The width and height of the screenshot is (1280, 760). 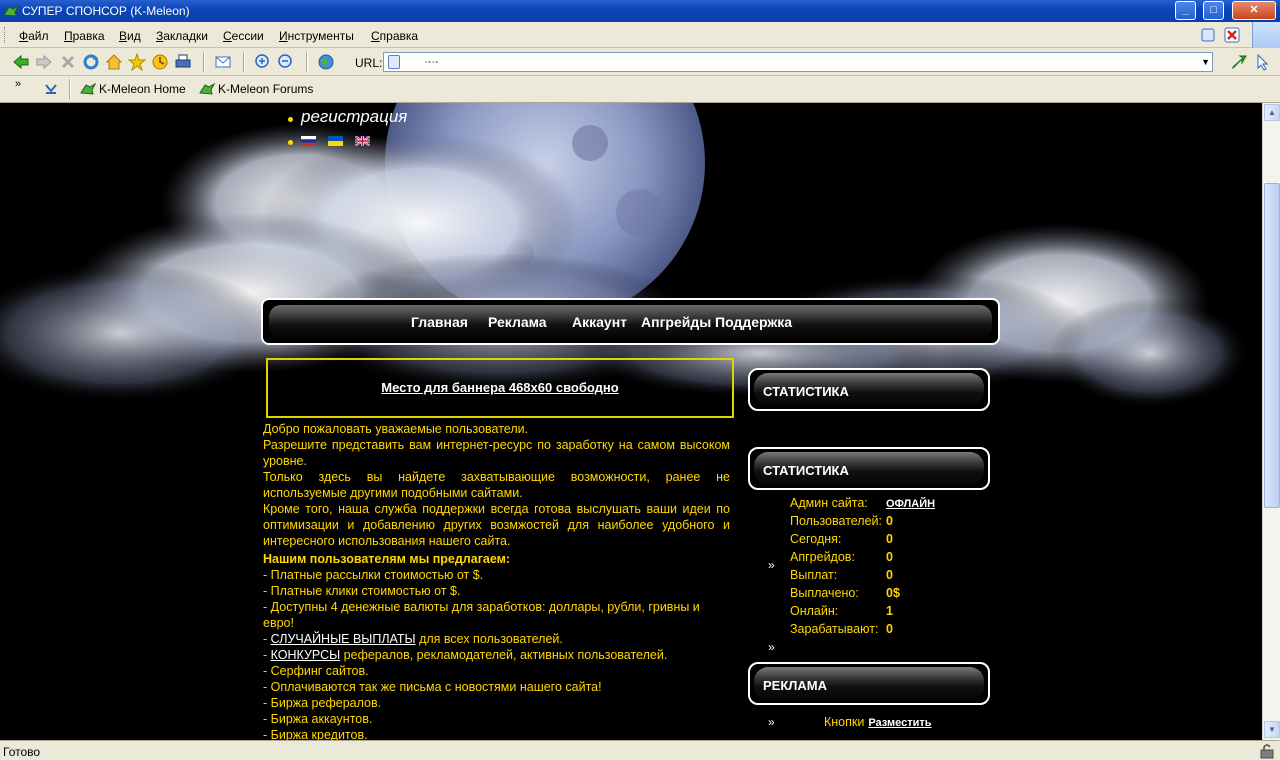 I want to click on menu-edit: Правка, so click(x=84, y=36).